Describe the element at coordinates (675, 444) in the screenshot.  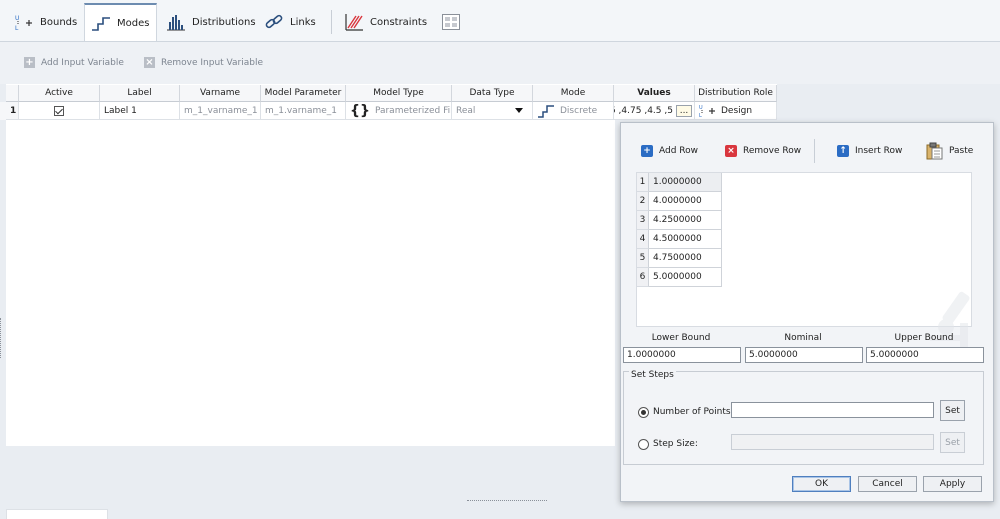
I see `step-size-label: Step Size:` at that location.